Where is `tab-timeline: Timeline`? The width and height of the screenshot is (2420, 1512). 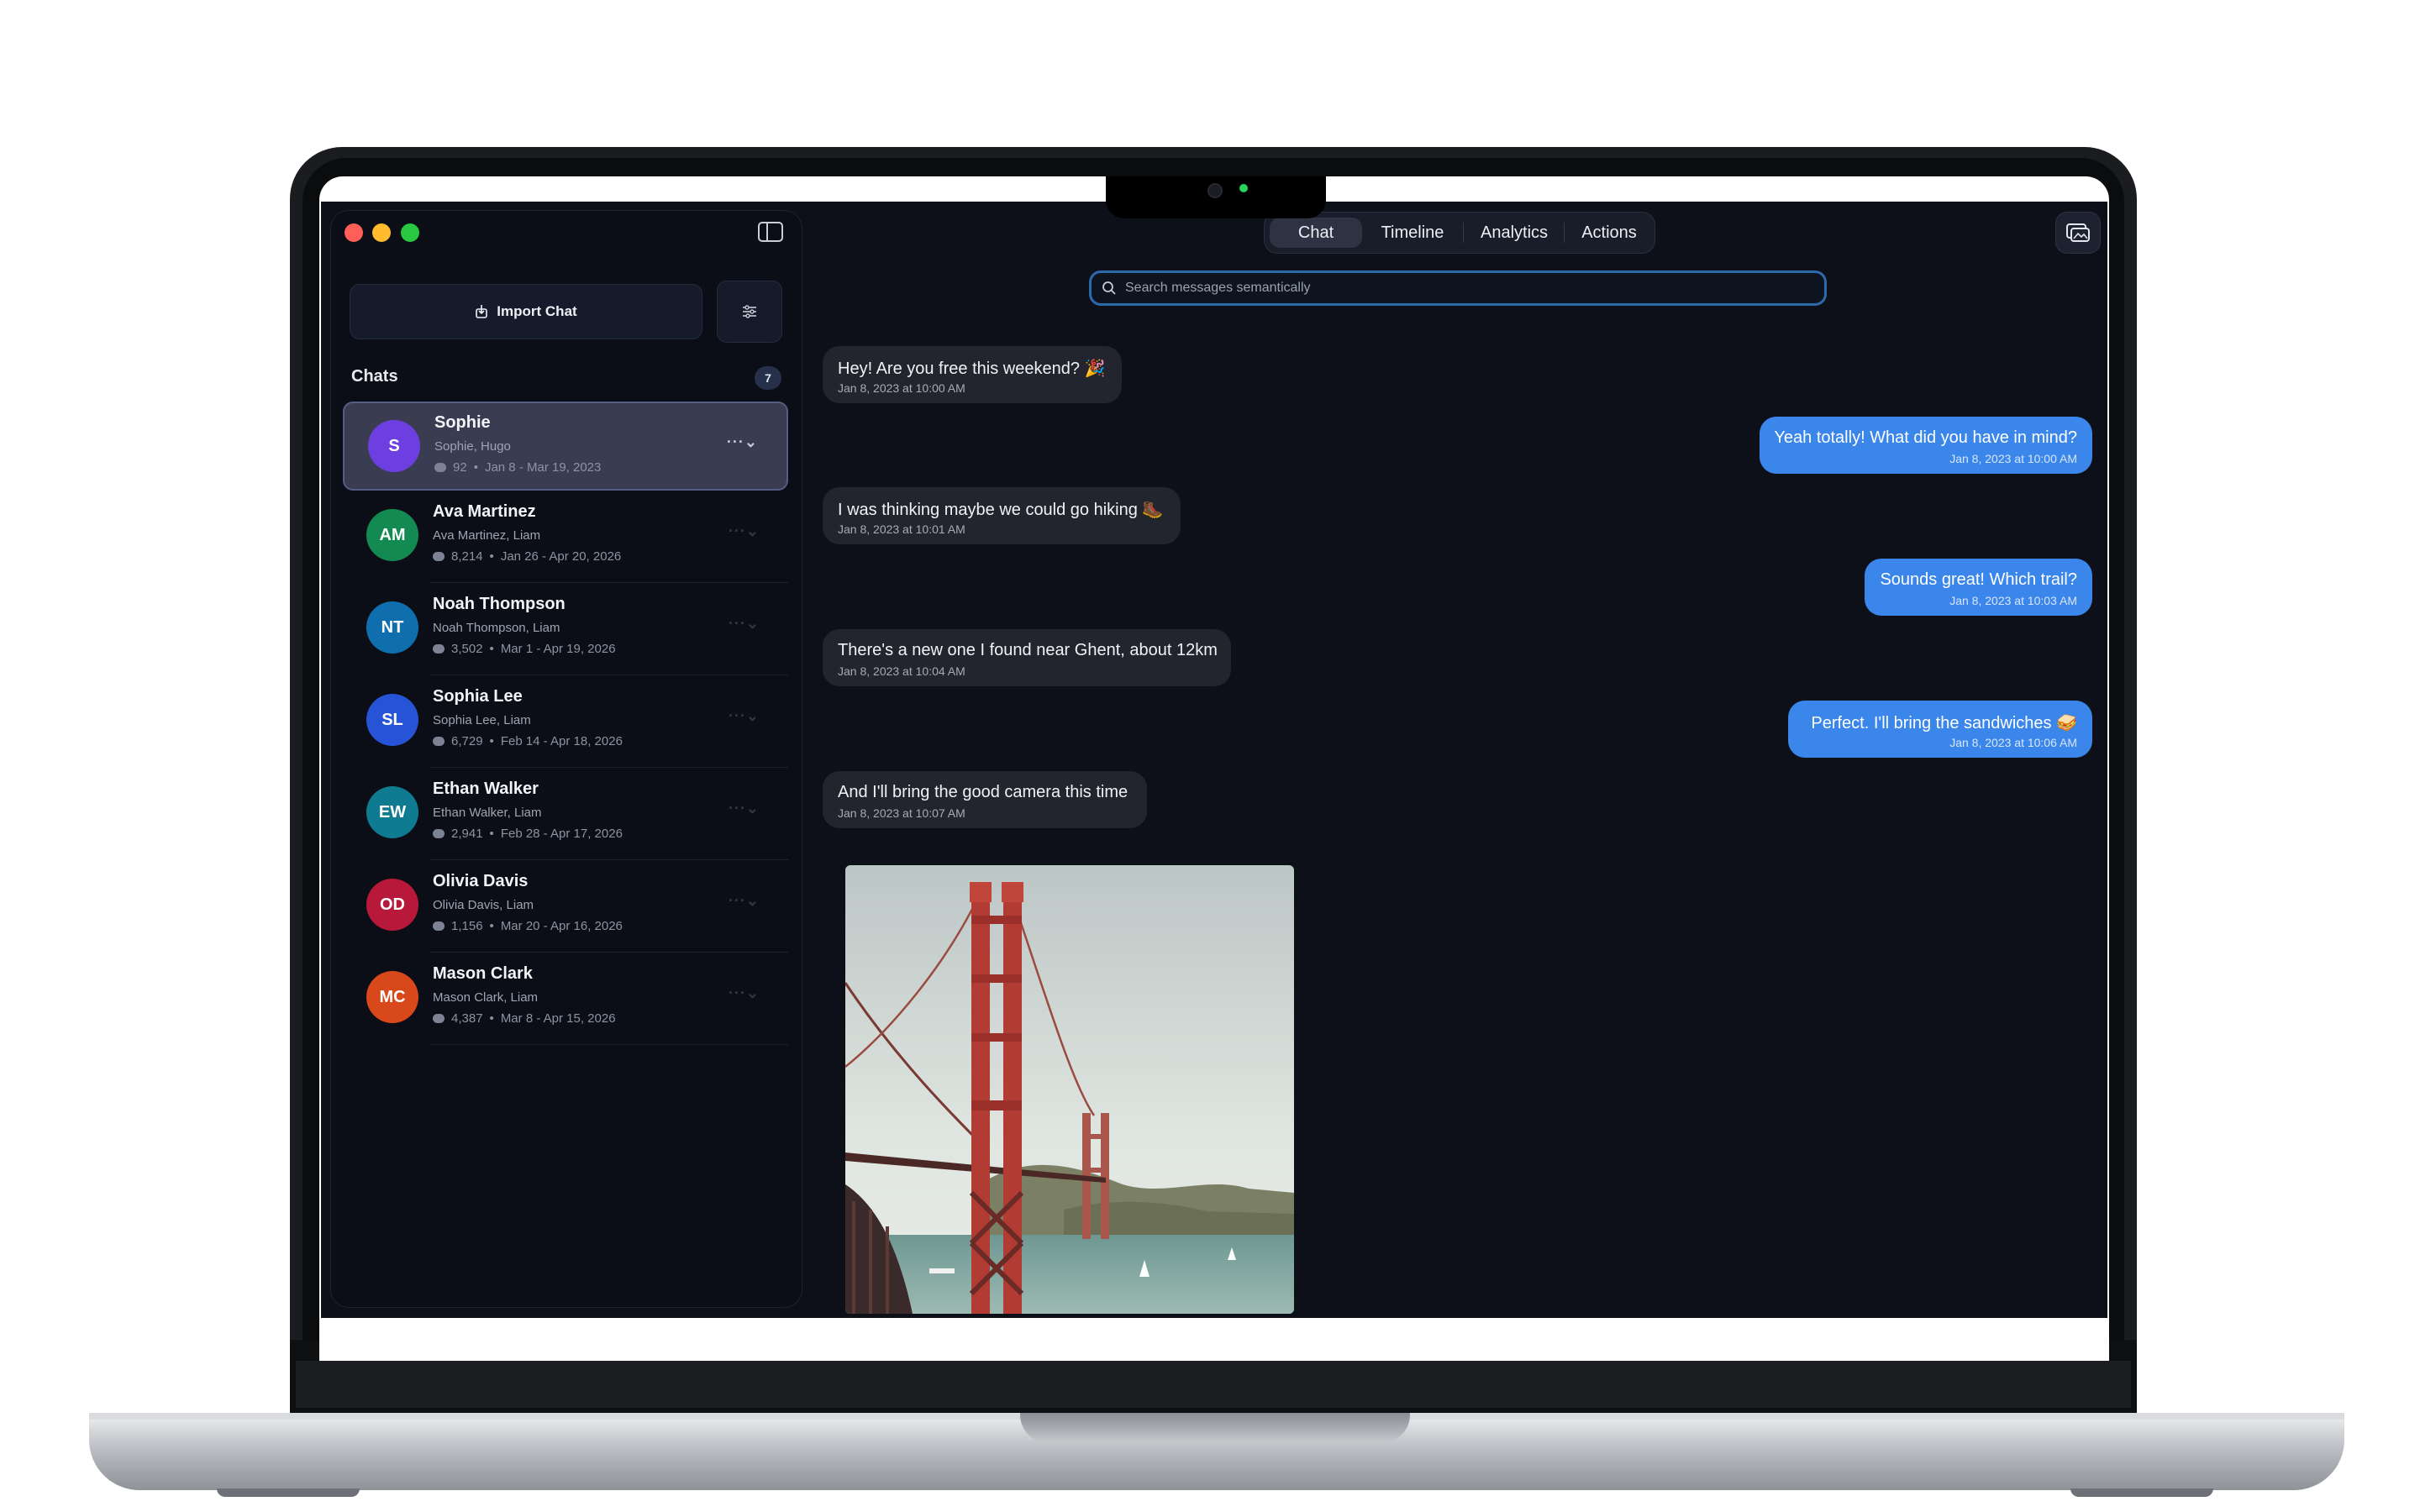
tab-timeline: Timeline is located at coordinates (1412, 233).